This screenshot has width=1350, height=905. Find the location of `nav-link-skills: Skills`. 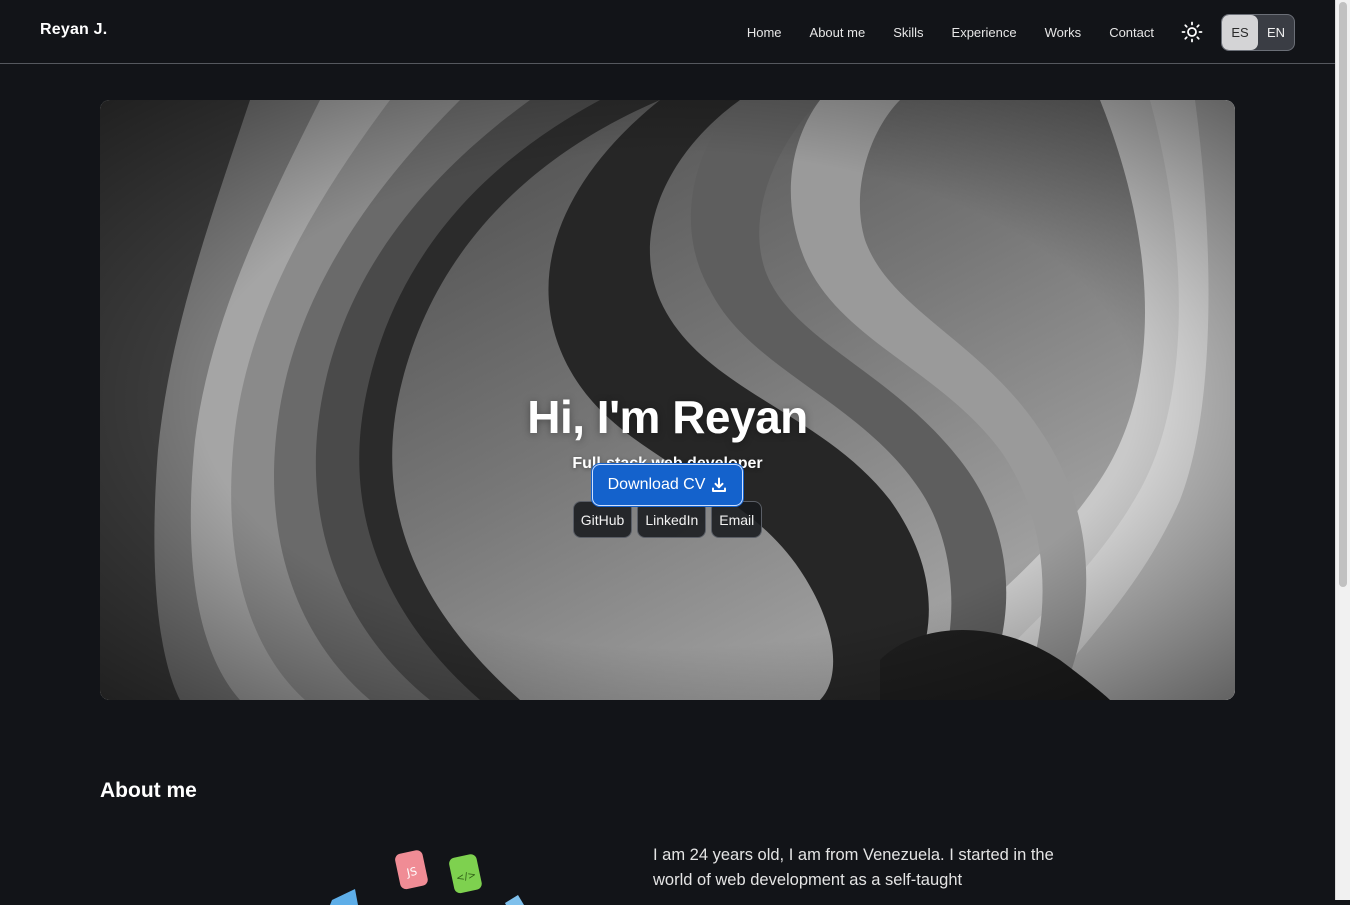

nav-link-skills: Skills is located at coordinates (908, 32).